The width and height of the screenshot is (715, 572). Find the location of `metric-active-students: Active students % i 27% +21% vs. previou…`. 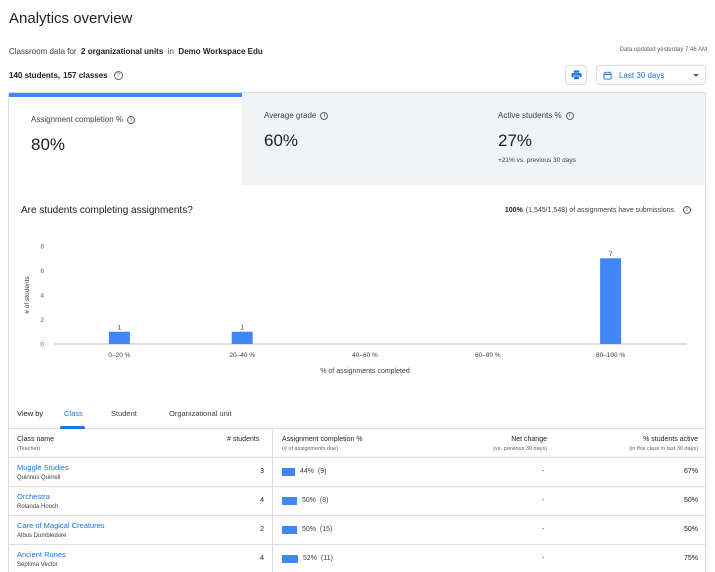

metric-active-students: Active students % i 27% +21% vs. previou… is located at coordinates (590, 139).